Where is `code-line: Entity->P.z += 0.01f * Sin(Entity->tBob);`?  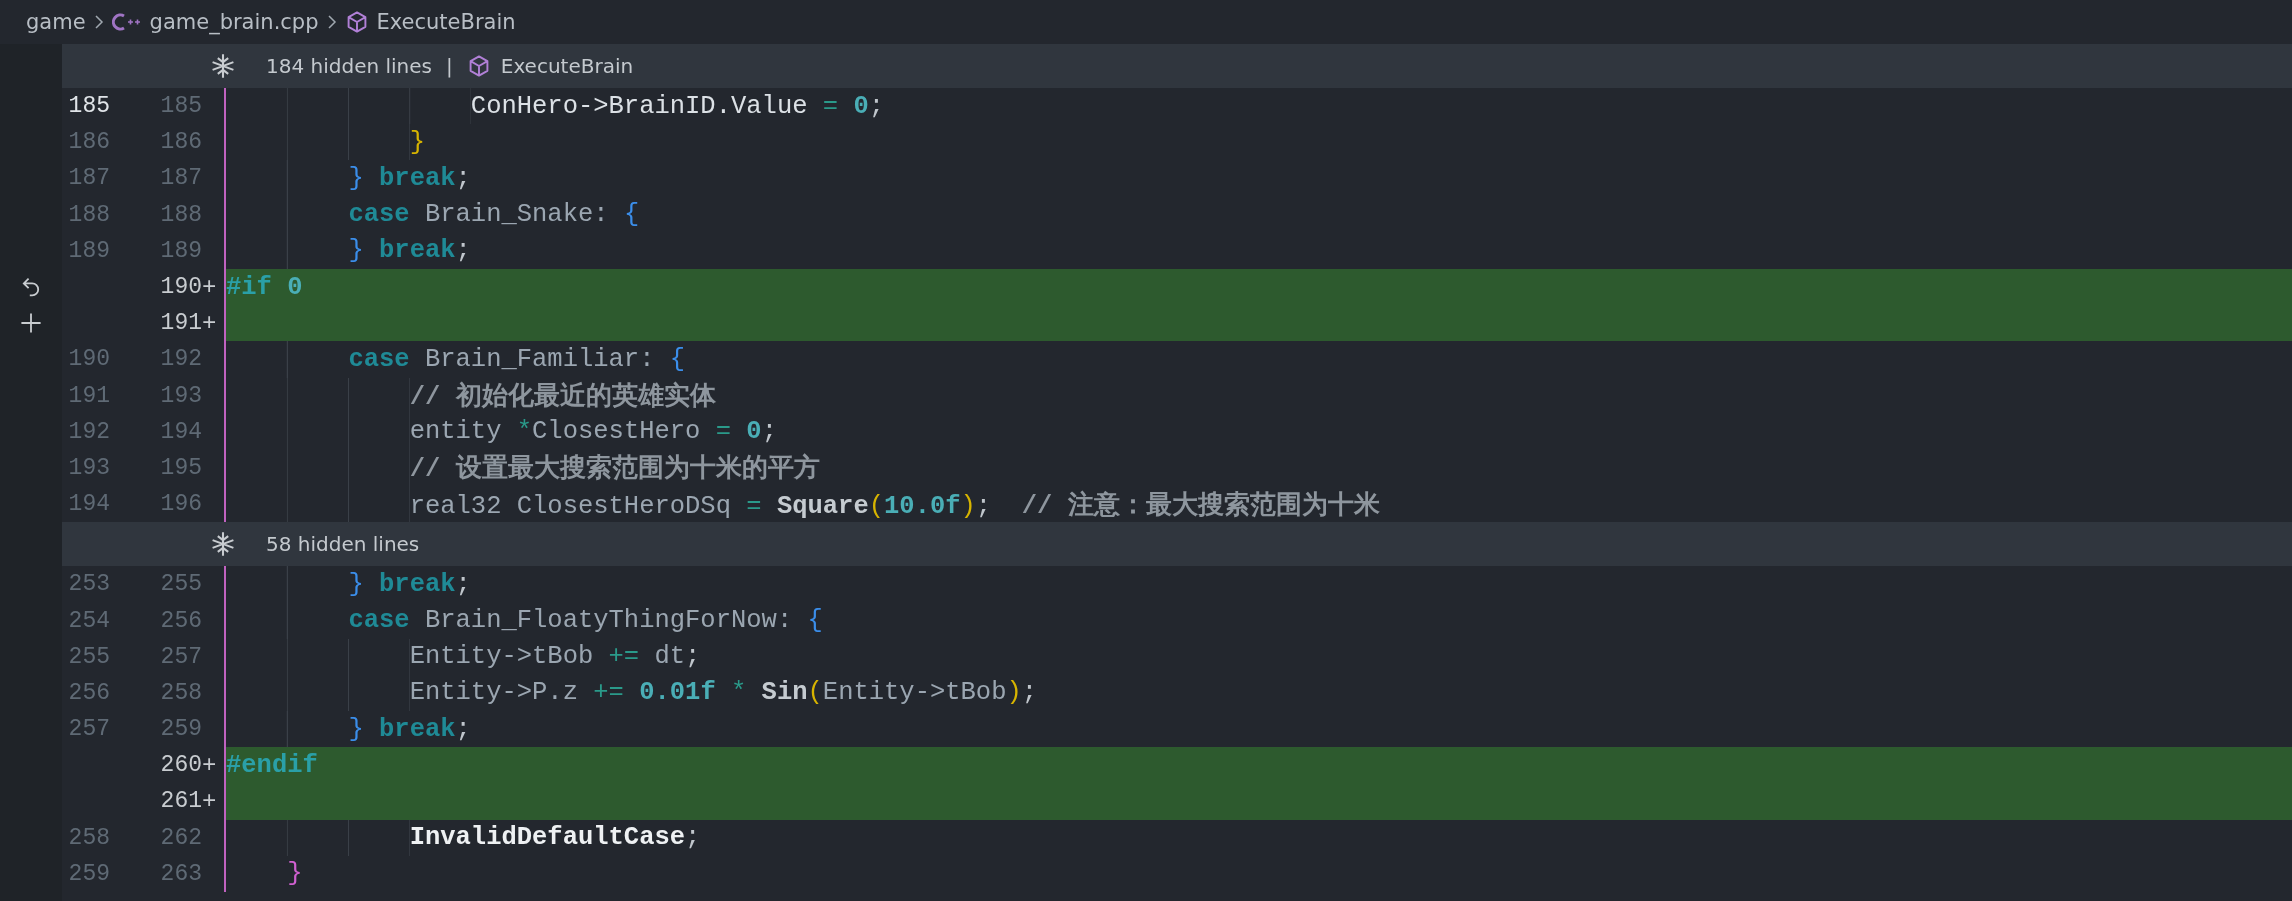 code-line: Entity->P.z += 0.01f * Sin(Entity->tBob); is located at coordinates (723, 693).